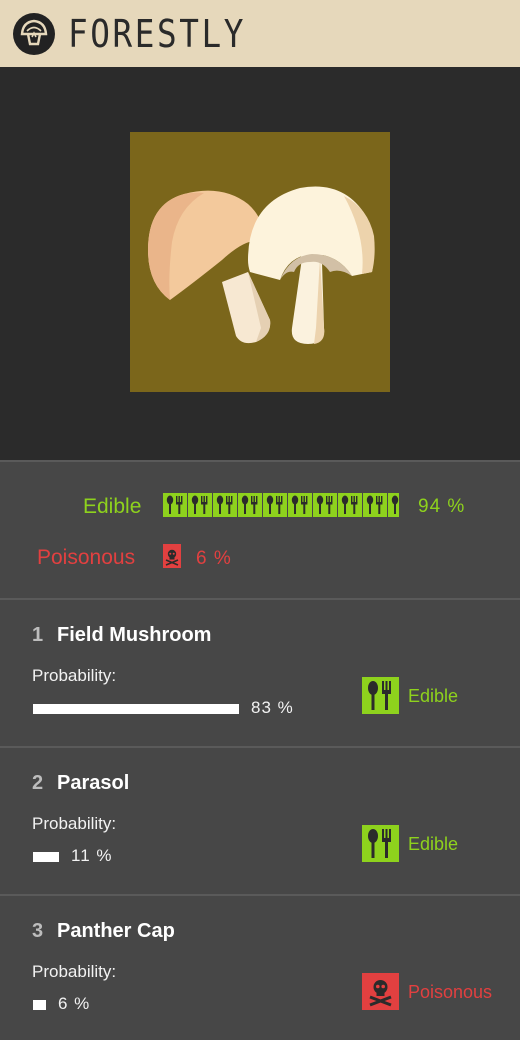 Image resolution: width=520 pixels, height=1040 pixels. I want to click on skull-icon, so click(380, 991).